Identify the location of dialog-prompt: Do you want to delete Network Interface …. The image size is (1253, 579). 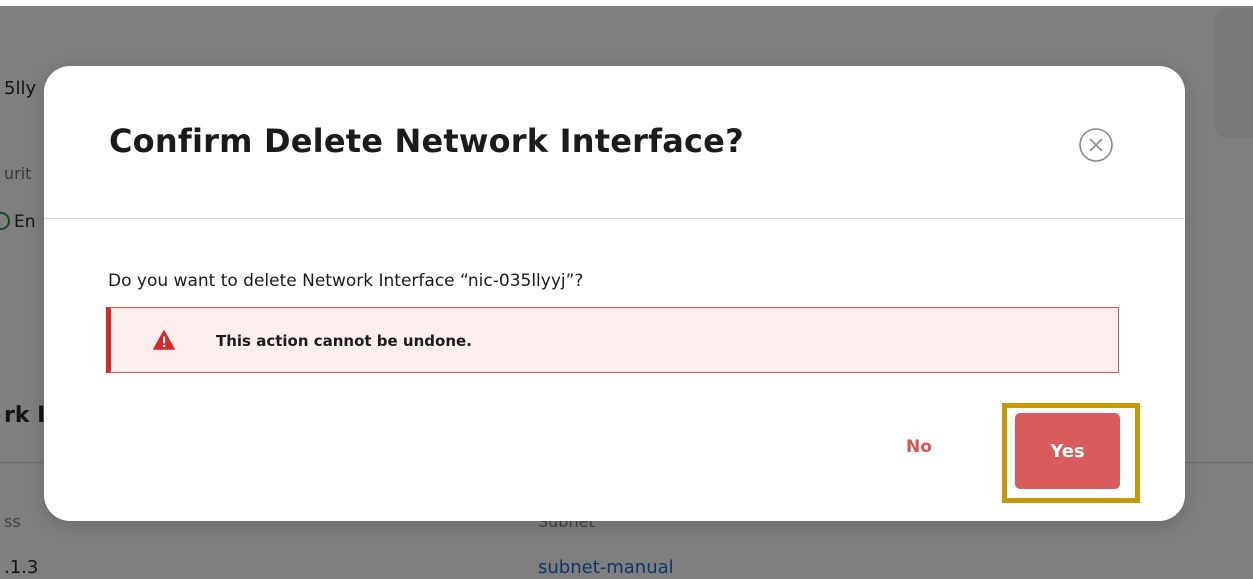
(346, 281).